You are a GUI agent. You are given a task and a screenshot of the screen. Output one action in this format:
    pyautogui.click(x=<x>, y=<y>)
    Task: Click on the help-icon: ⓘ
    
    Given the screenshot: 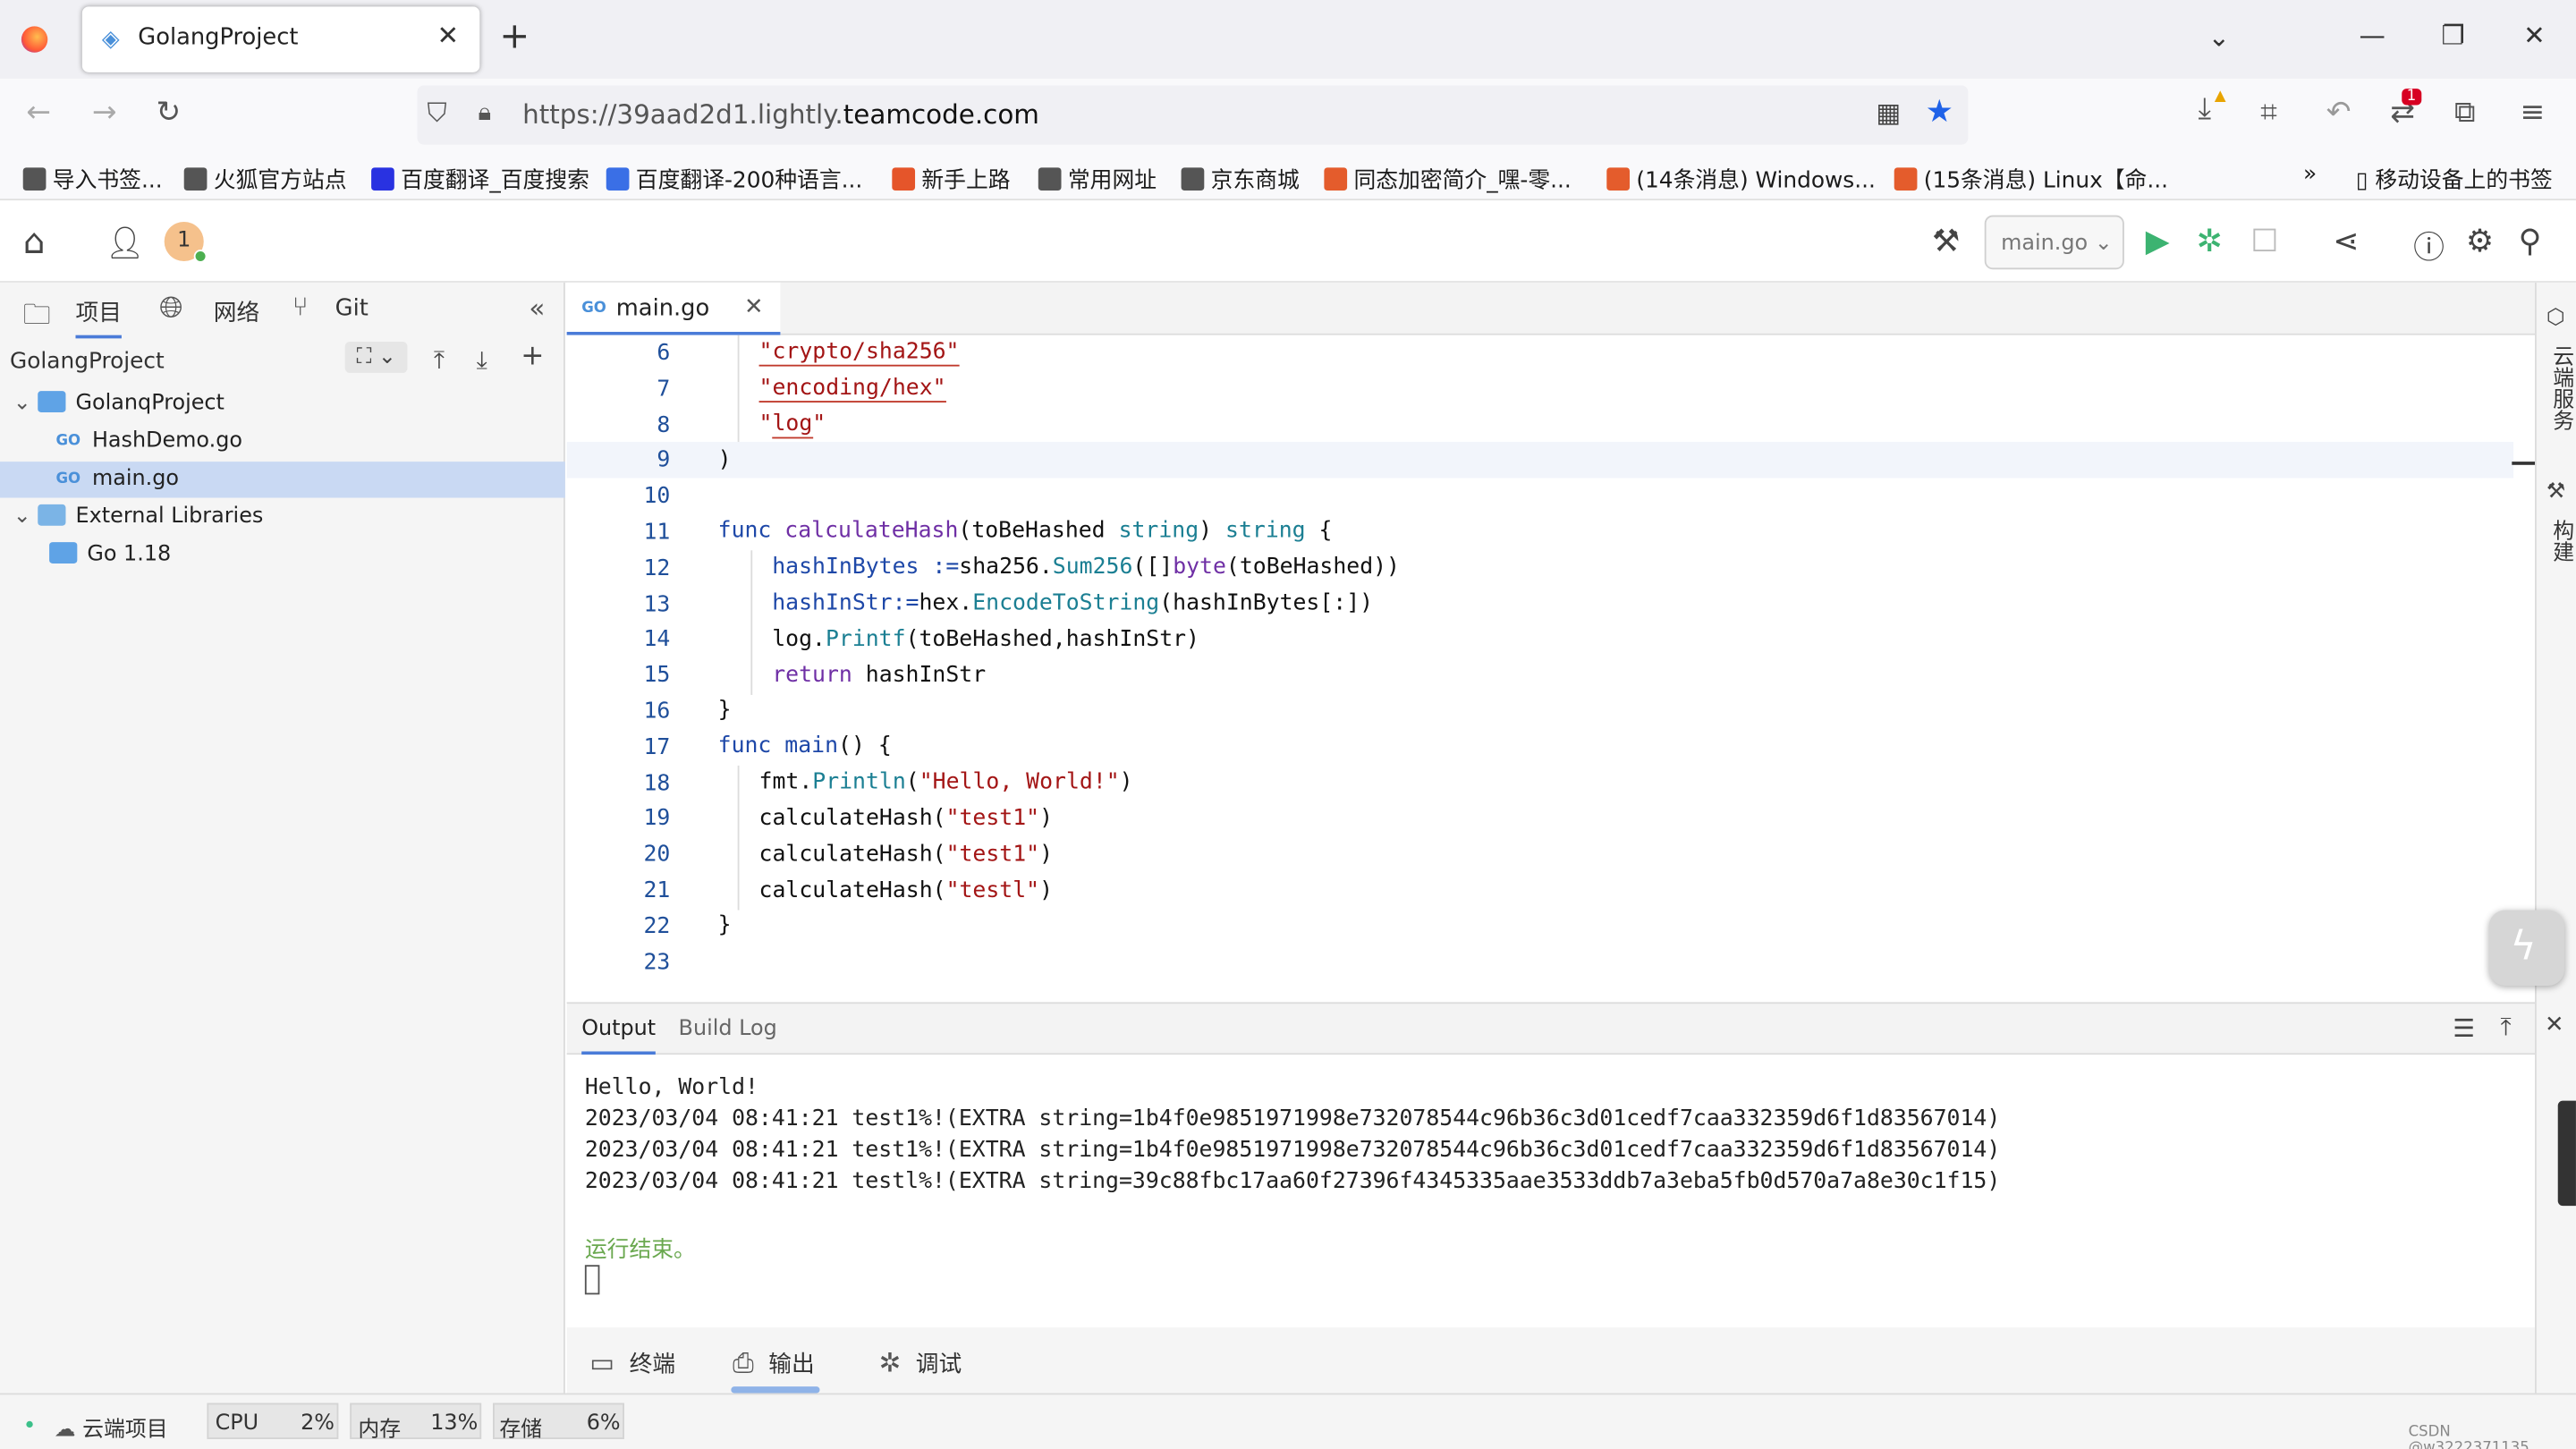 What is the action you would take?
    pyautogui.click(x=2429, y=246)
    